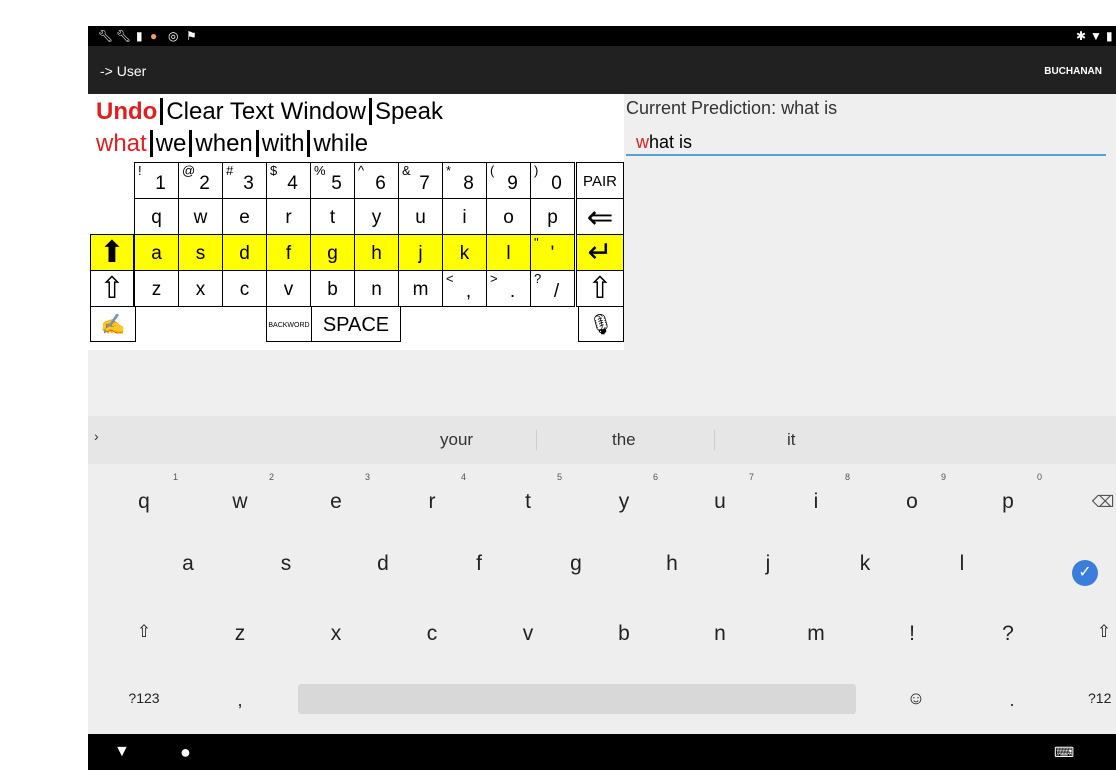 The width and height of the screenshot is (1116, 770). What do you see at coordinates (112, 252) in the screenshot?
I see `shift-up-icon: ⬆` at bounding box center [112, 252].